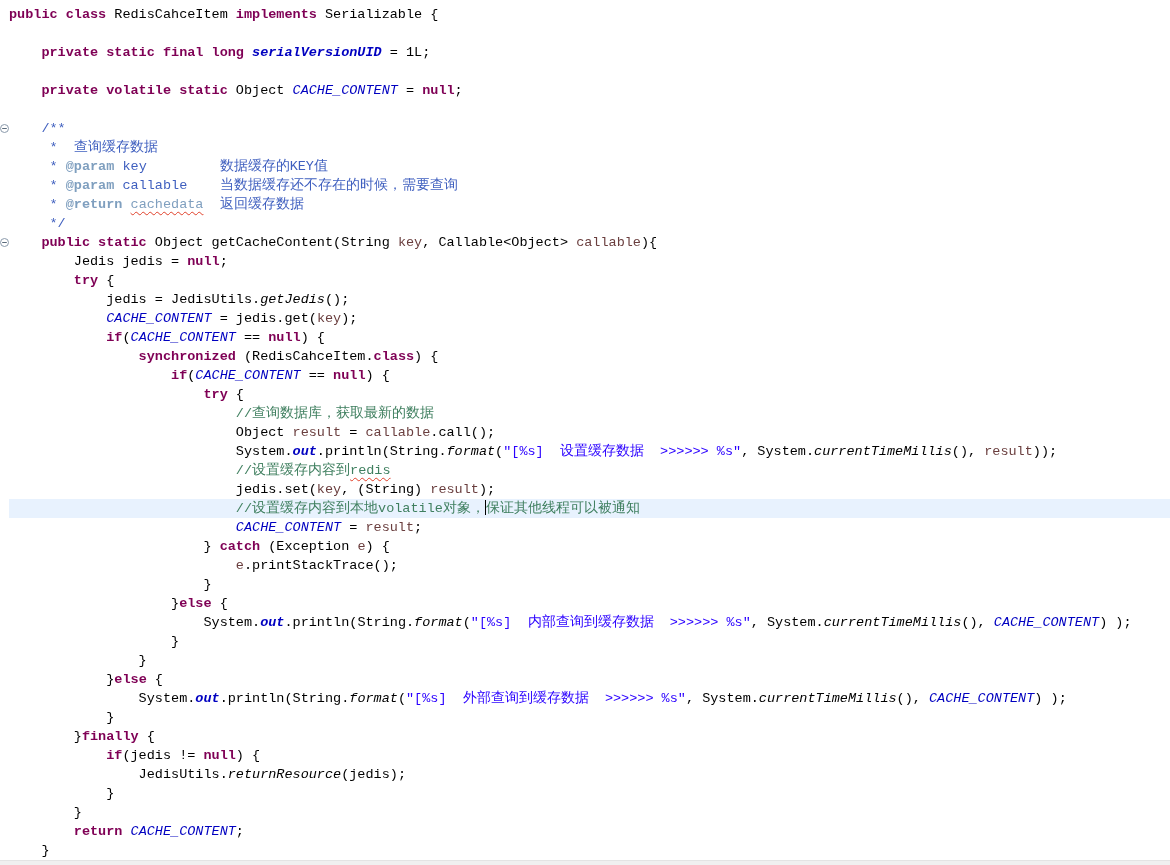 Image resolution: width=1170 pixels, height=865 pixels. What do you see at coordinates (313, 470) in the screenshot?
I see `code-line: //设置缓存内容到redis` at bounding box center [313, 470].